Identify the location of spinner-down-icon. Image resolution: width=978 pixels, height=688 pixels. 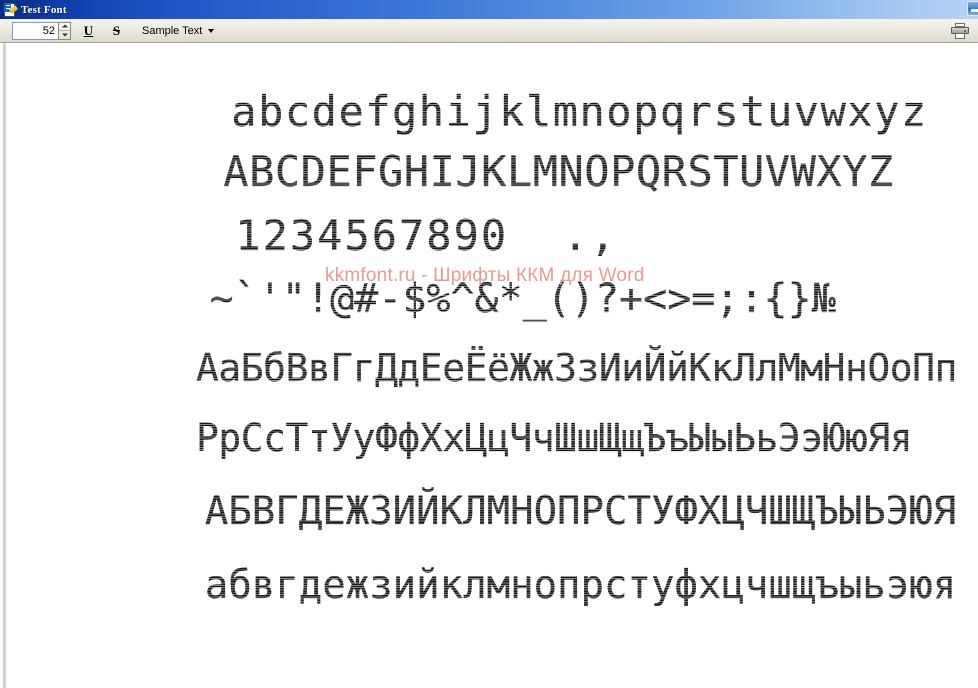
(64, 35).